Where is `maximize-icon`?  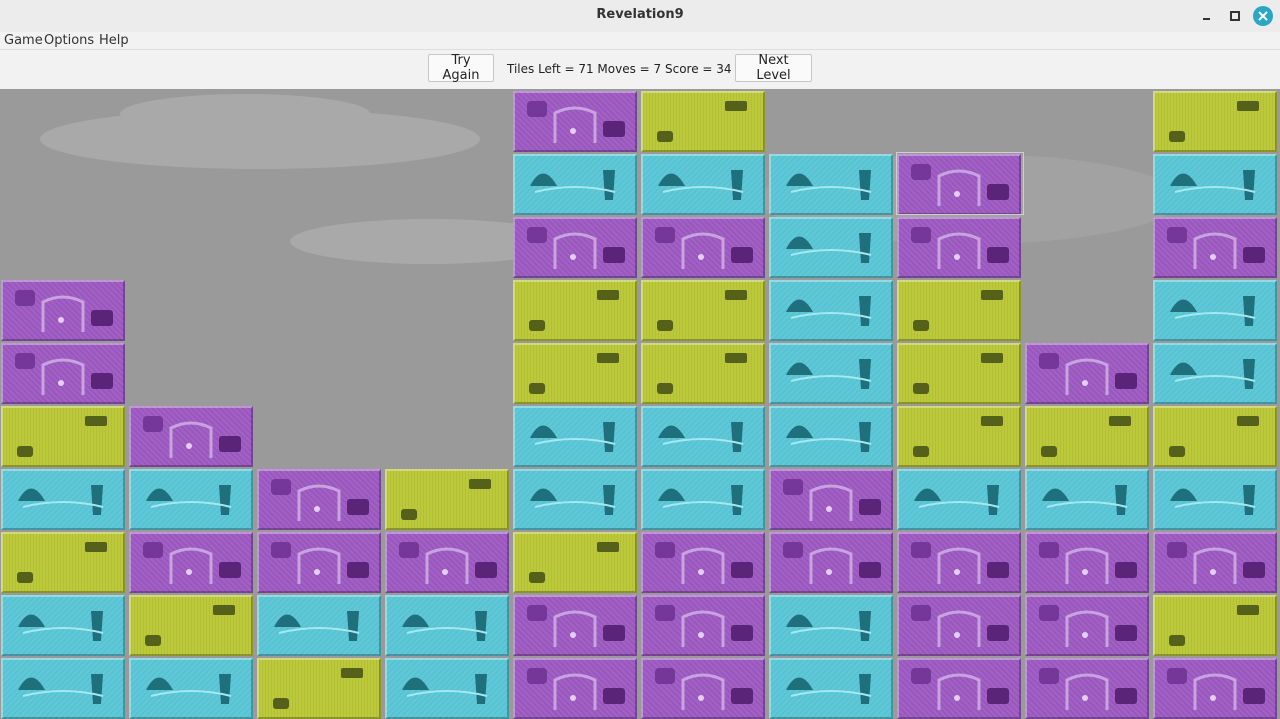 maximize-icon is located at coordinates (1235, 16).